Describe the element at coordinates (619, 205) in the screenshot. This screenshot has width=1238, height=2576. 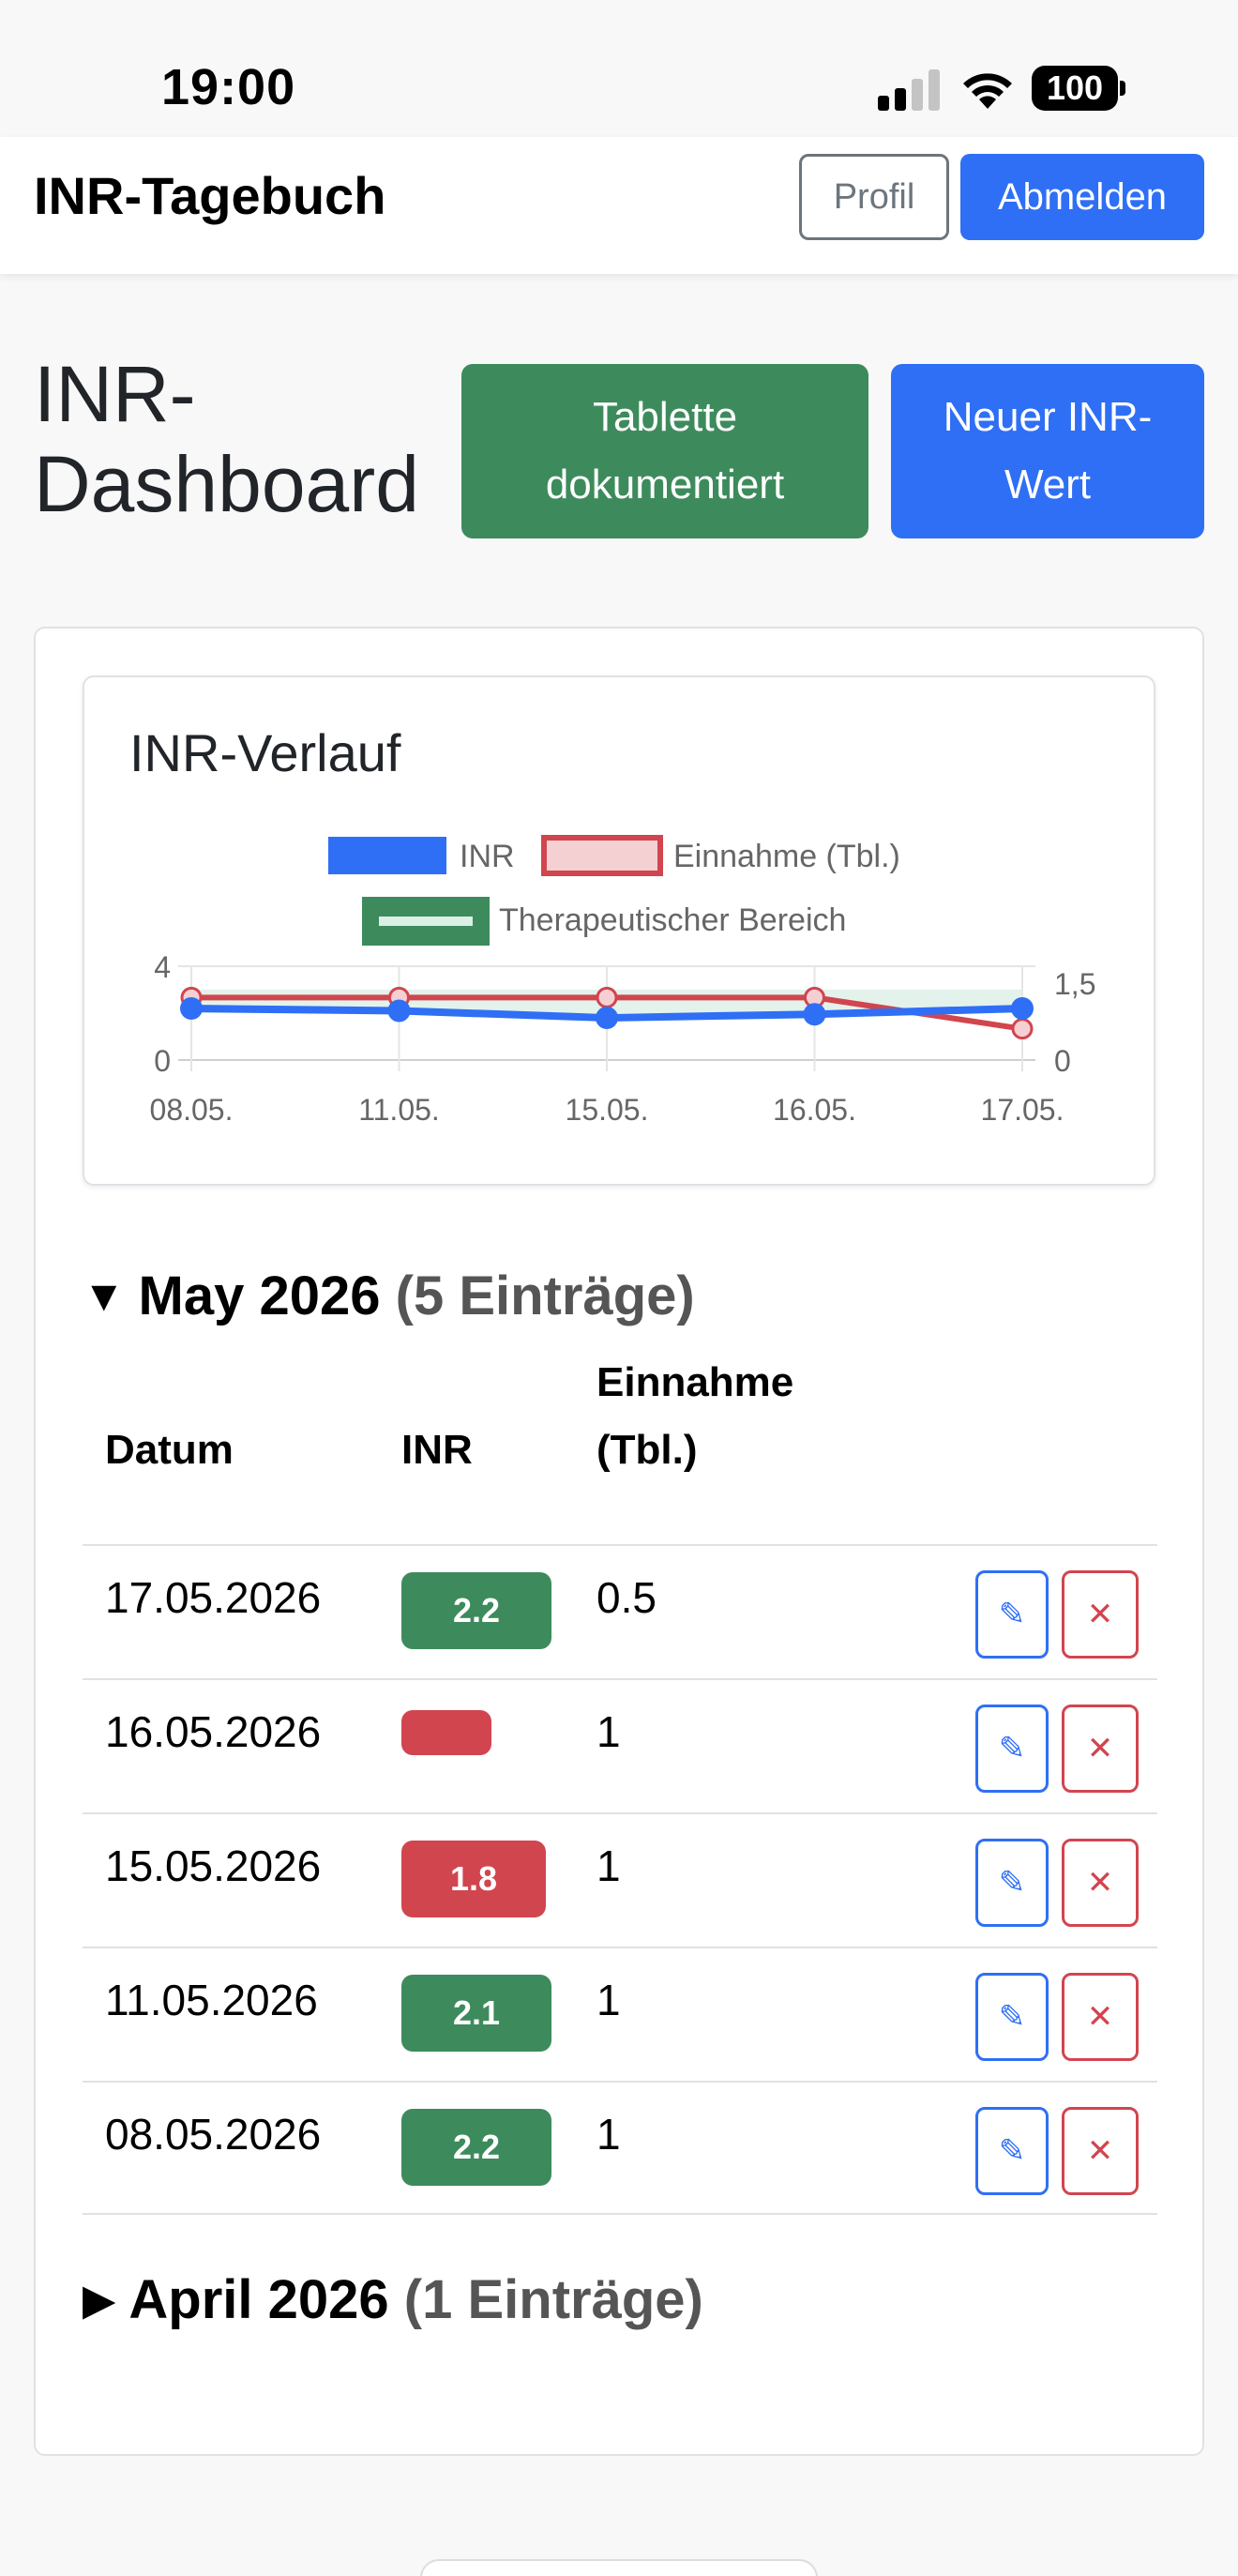
I see `navbar: INR-Tagebuch Profil Abmelden` at that location.